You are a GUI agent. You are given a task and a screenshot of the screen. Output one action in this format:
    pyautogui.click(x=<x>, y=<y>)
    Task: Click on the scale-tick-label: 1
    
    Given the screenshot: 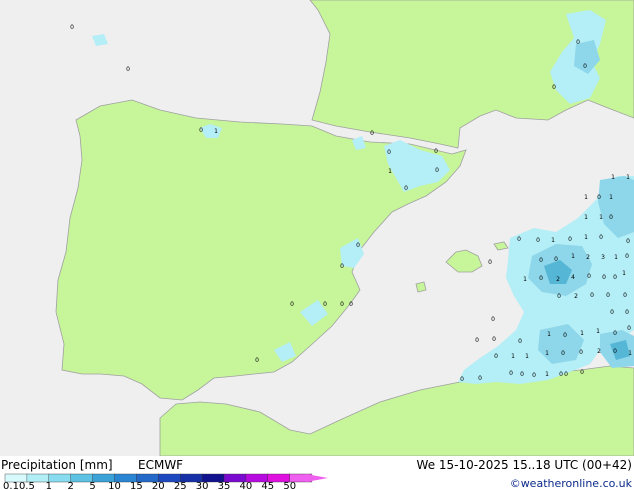 What is the action you would take?
    pyautogui.click(x=49, y=485)
    